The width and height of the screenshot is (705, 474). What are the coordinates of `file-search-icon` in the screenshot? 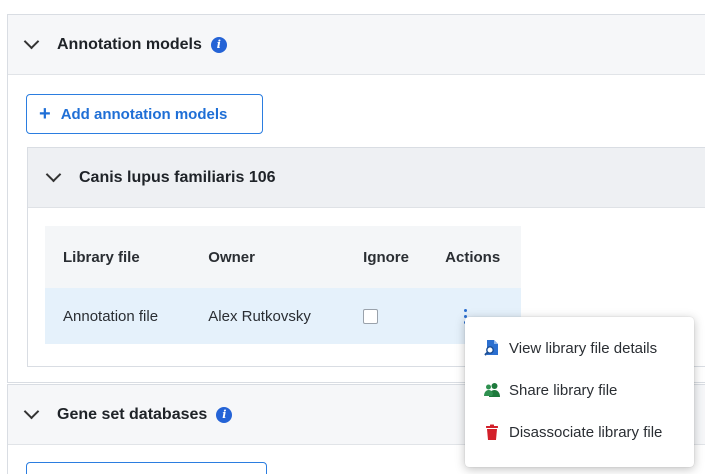 It's located at (492, 348).